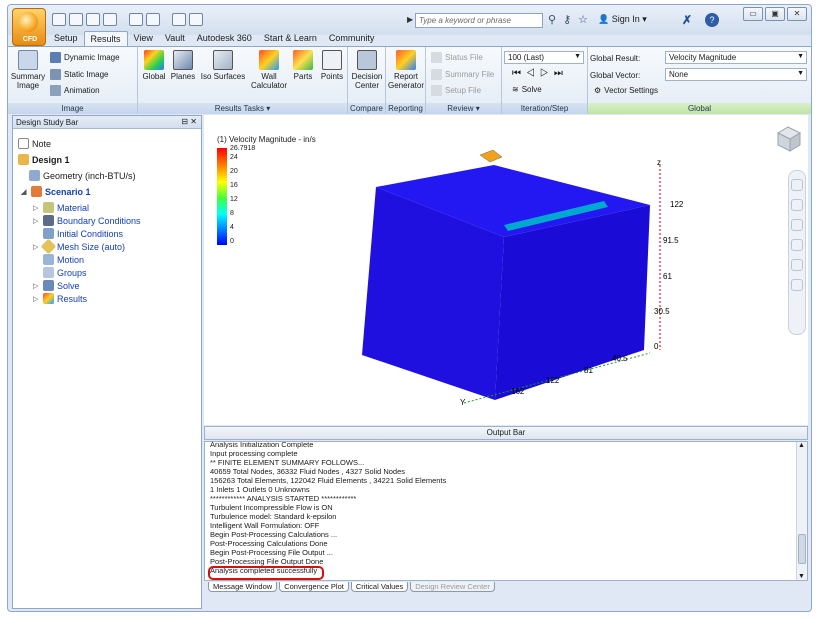 This screenshot has width=819, height=620. Describe the element at coordinates (290, 38) in the screenshot. I see `tab-start-learn: Start & Learn` at that location.